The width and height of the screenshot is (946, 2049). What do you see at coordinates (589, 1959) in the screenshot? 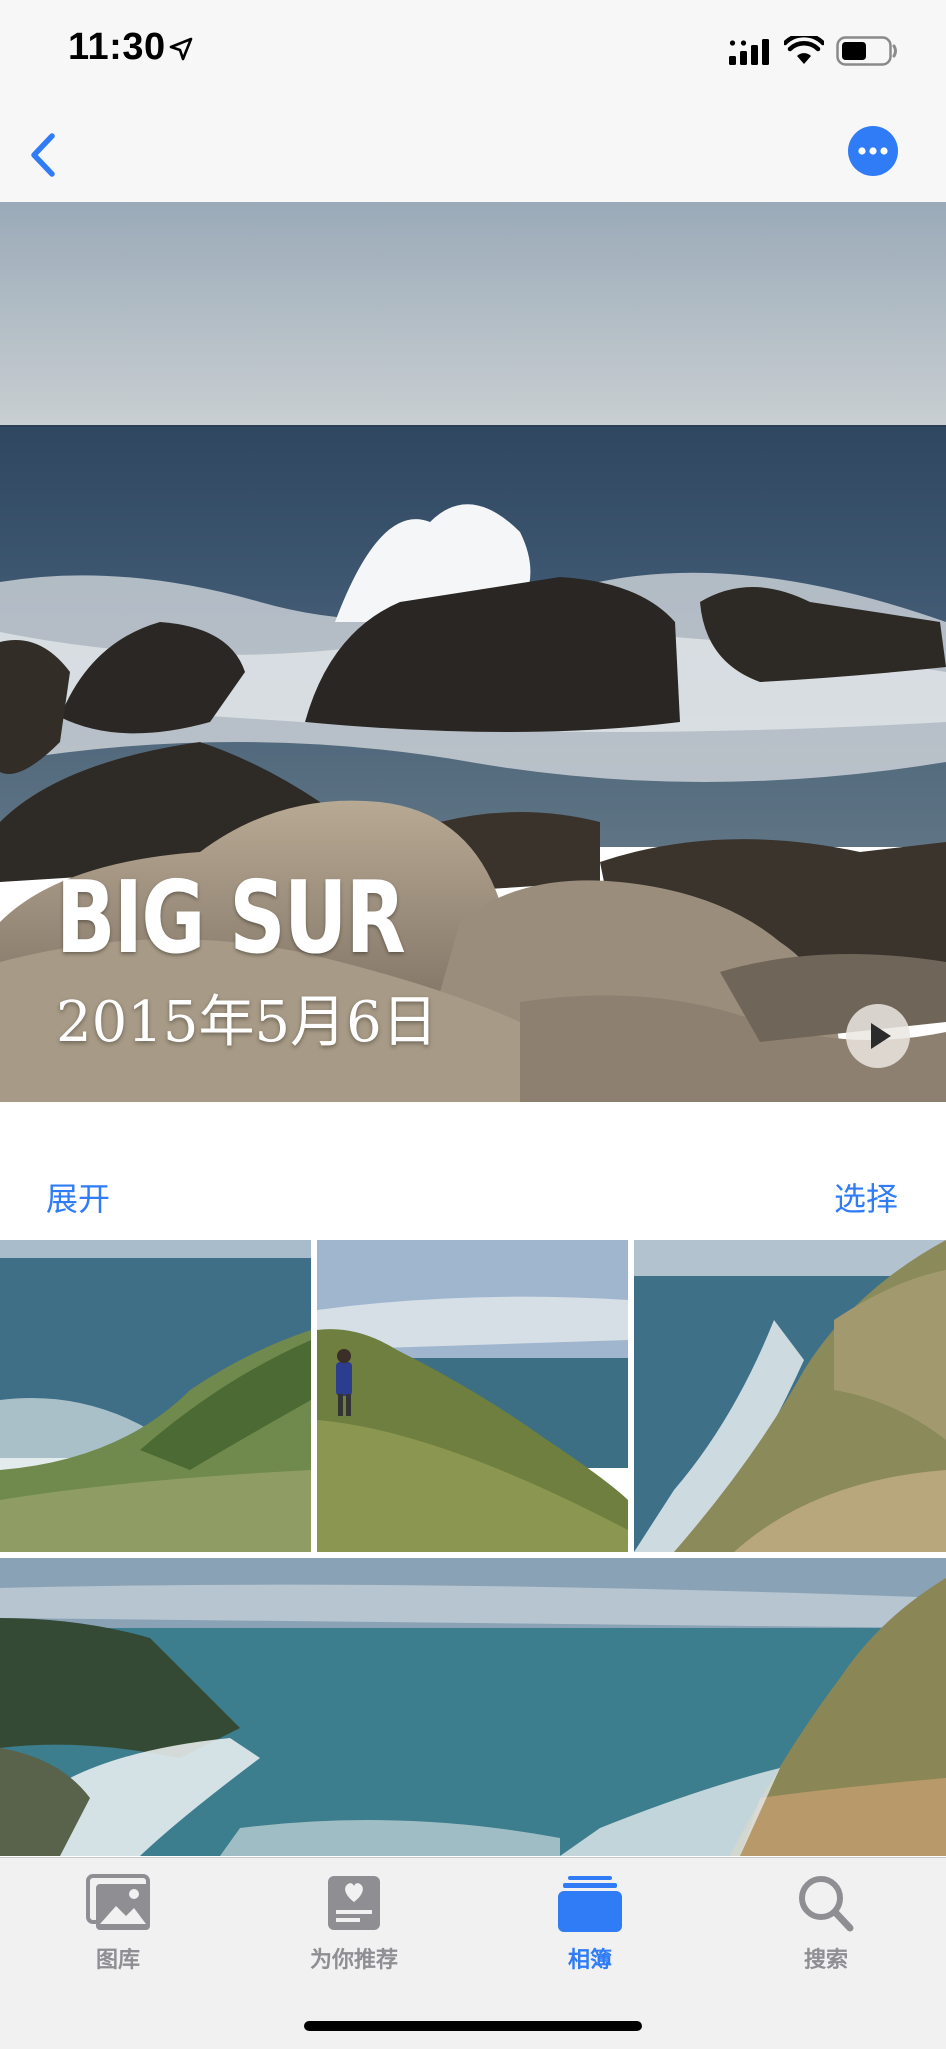
I see `tab-label: 相簿` at bounding box center [589, 1959].